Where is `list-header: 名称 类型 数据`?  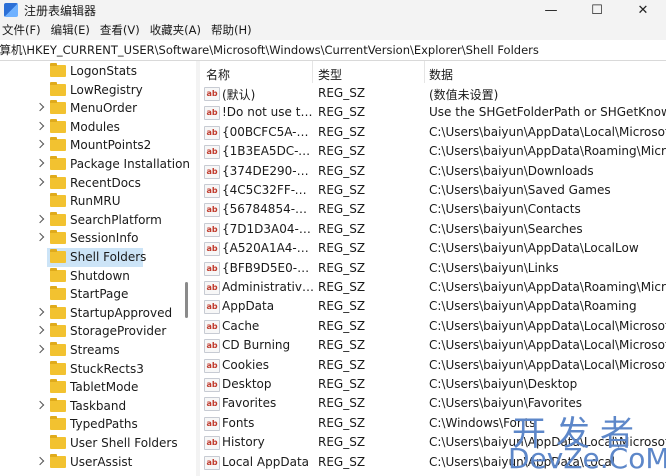
list-header: 名称 类型 数据 is located at coordinates (433, 72).